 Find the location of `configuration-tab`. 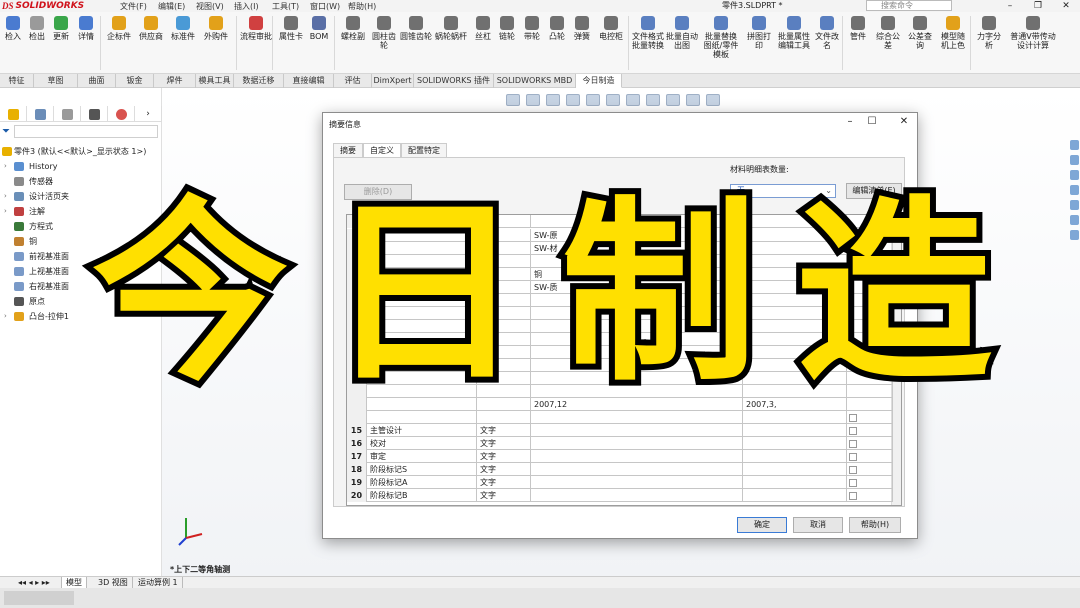

configuration-tab is located at coordinates (67, 114).